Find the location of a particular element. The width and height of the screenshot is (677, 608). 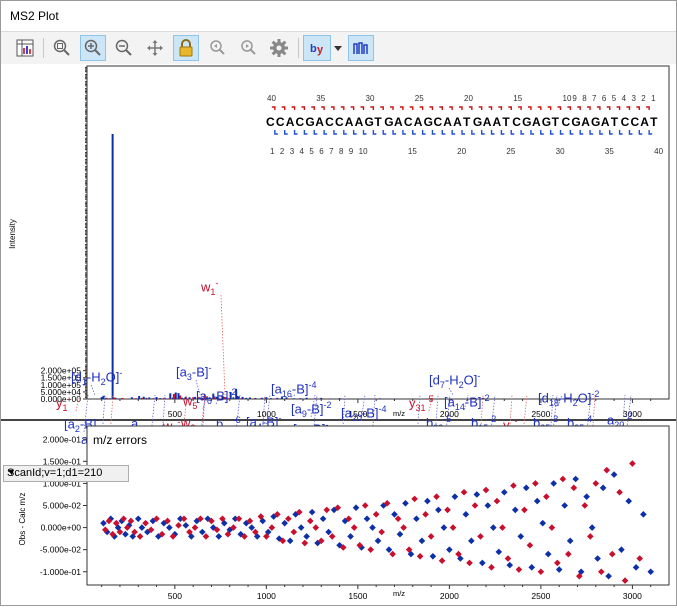

pan-button is located at coordinates (155, 48).